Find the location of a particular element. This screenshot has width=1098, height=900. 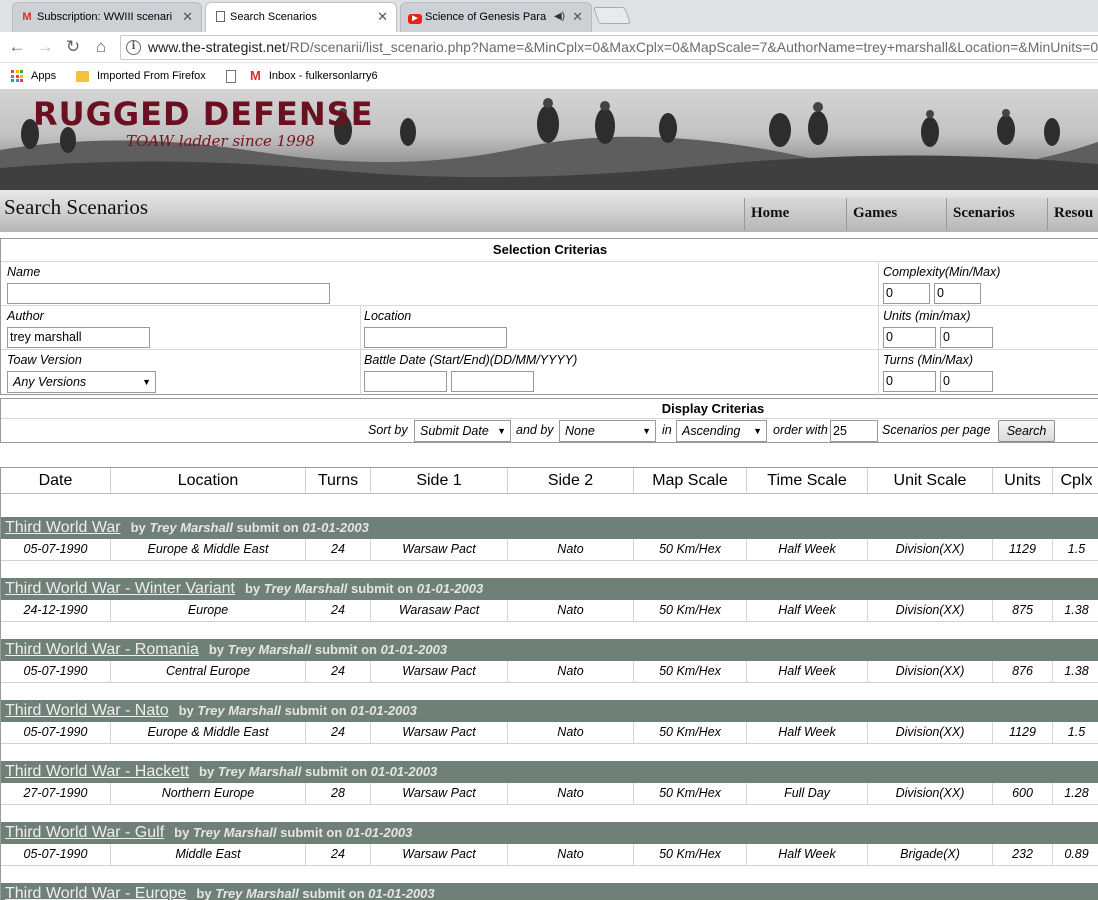

battle-date-start-input is located at coordinates (405, 381).